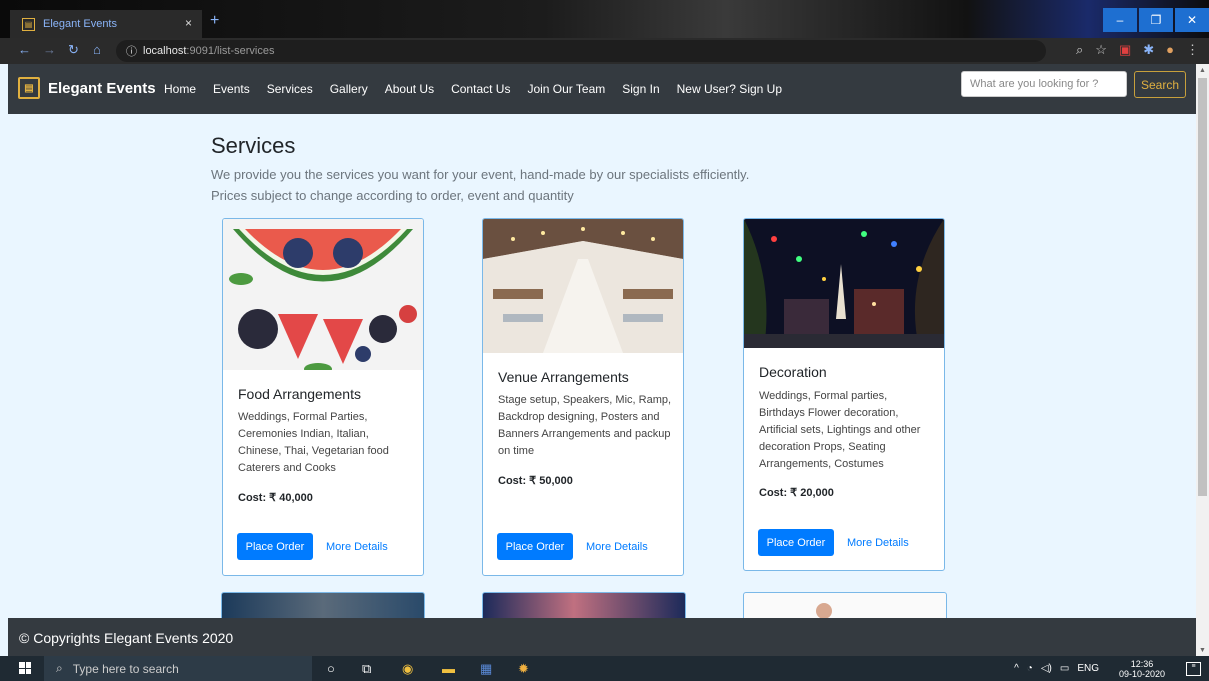 Image resolution: width=1209 pixels, height=681 pixels. I want to click on windows-icon, so click(25, 668).